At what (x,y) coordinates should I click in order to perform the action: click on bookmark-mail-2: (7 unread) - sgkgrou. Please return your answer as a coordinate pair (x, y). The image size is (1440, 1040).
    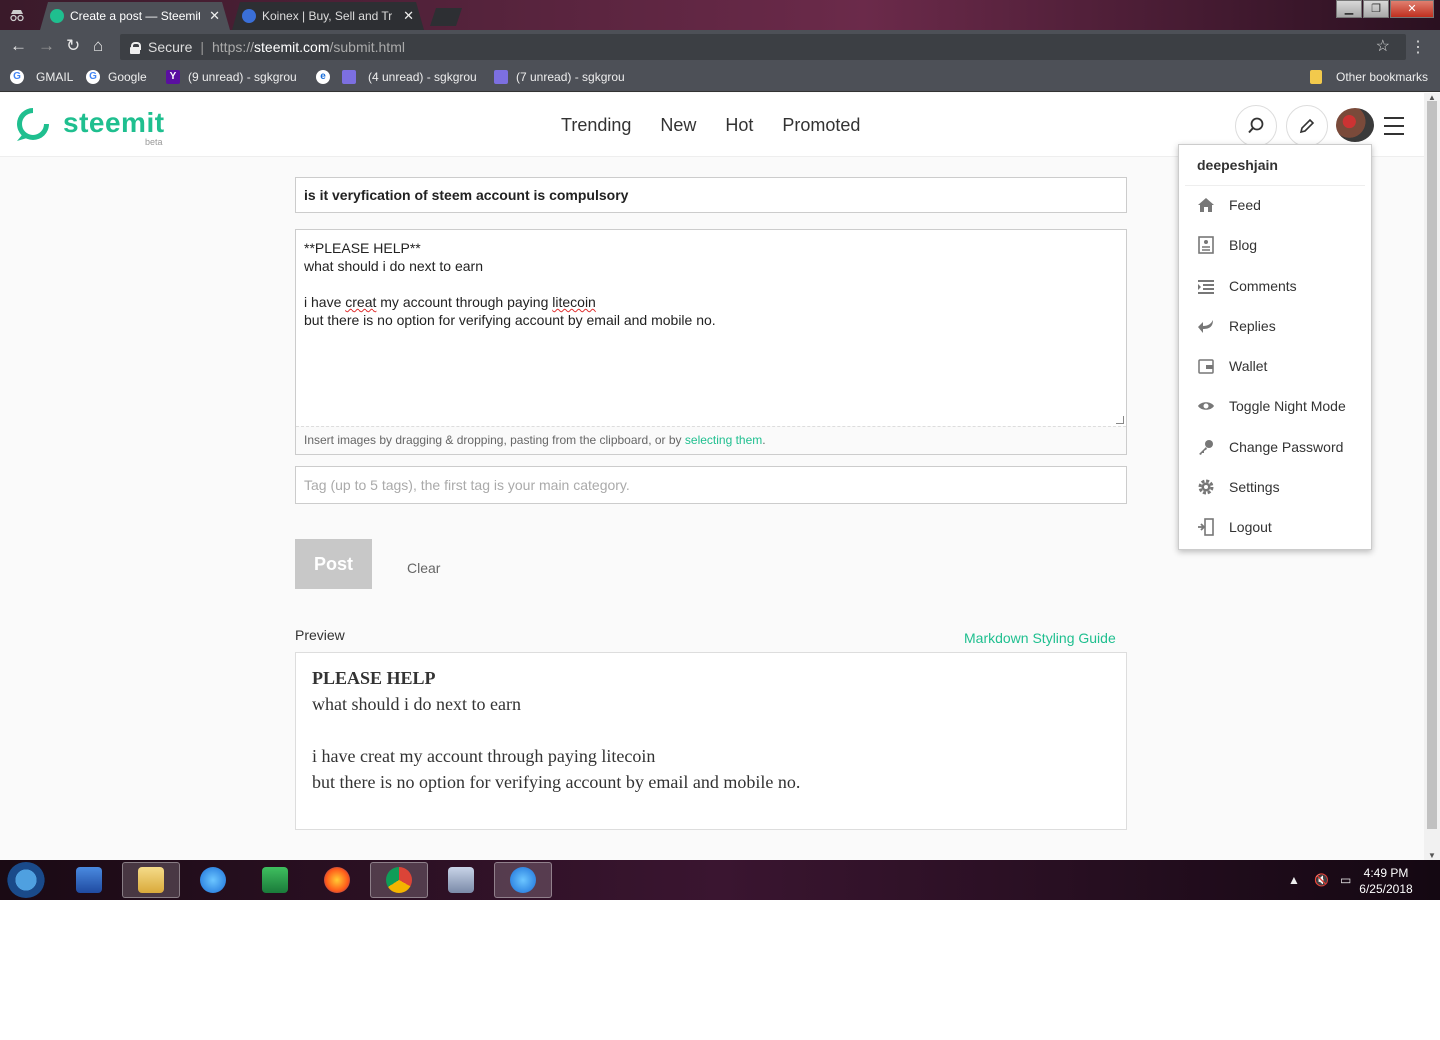
    Looking at the image, I should click on (560, 77).